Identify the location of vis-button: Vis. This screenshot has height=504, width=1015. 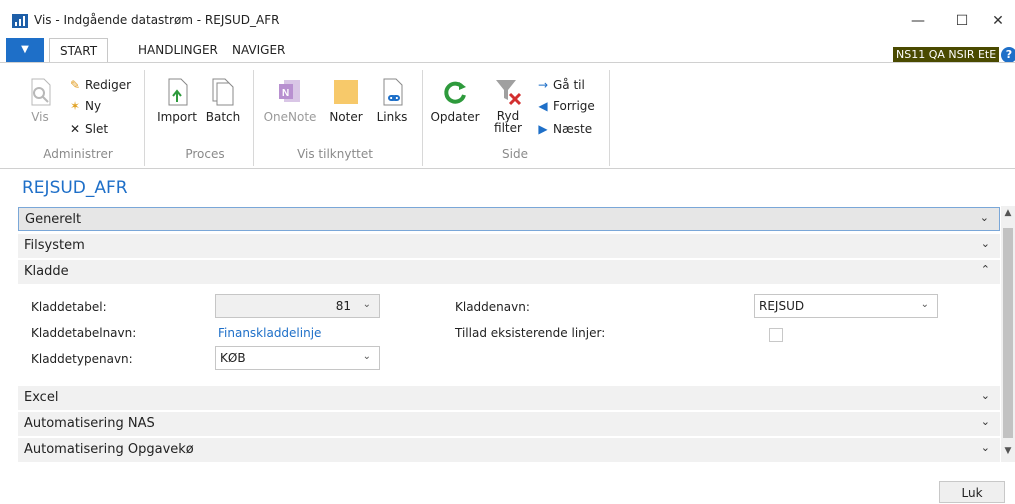
(40, 100).